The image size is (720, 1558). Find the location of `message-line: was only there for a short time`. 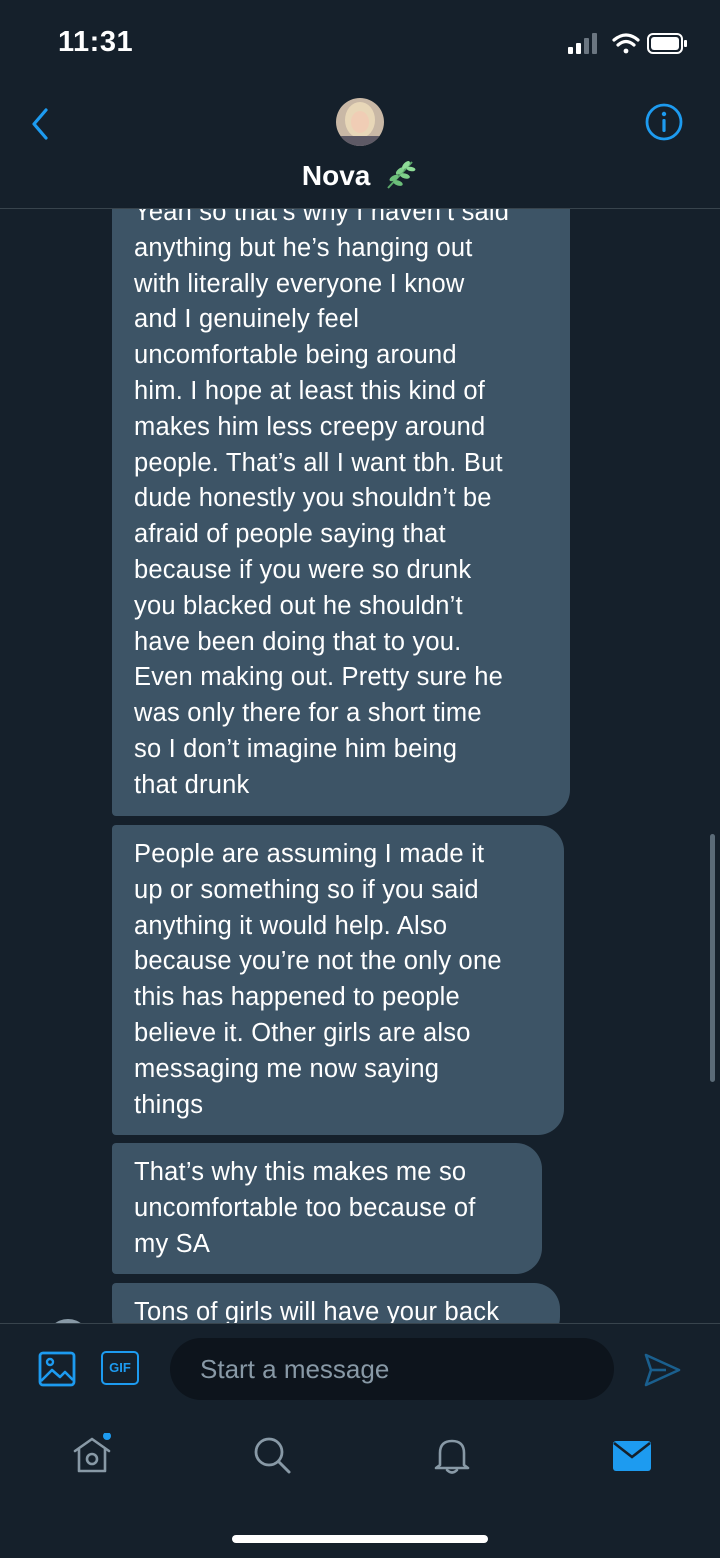

message-line: was only there for a short time is located at coordinates (308, 713).